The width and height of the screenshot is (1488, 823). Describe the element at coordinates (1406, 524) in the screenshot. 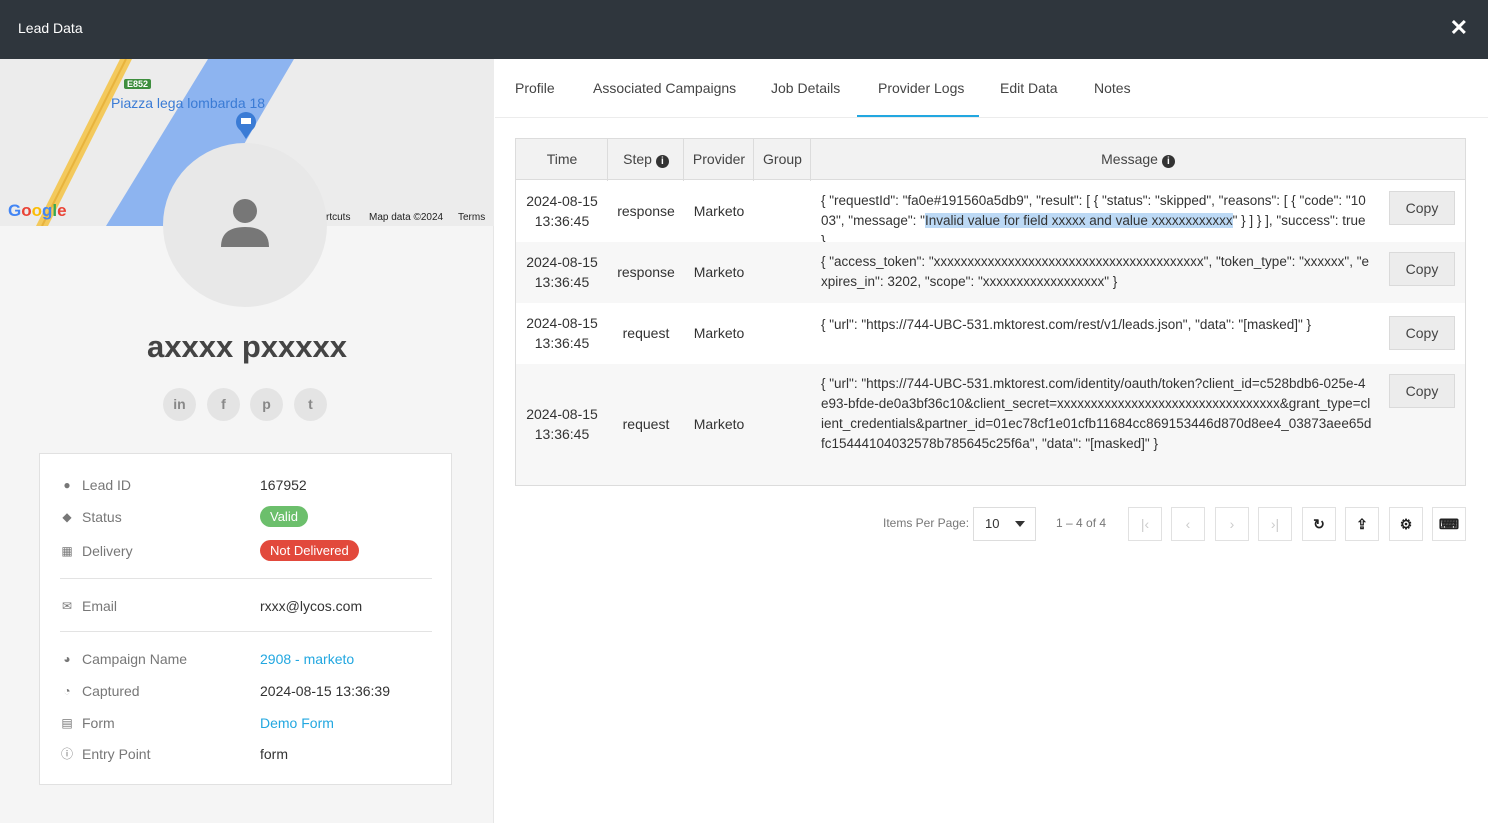

I see `gear-icon: ⚙` at that location.